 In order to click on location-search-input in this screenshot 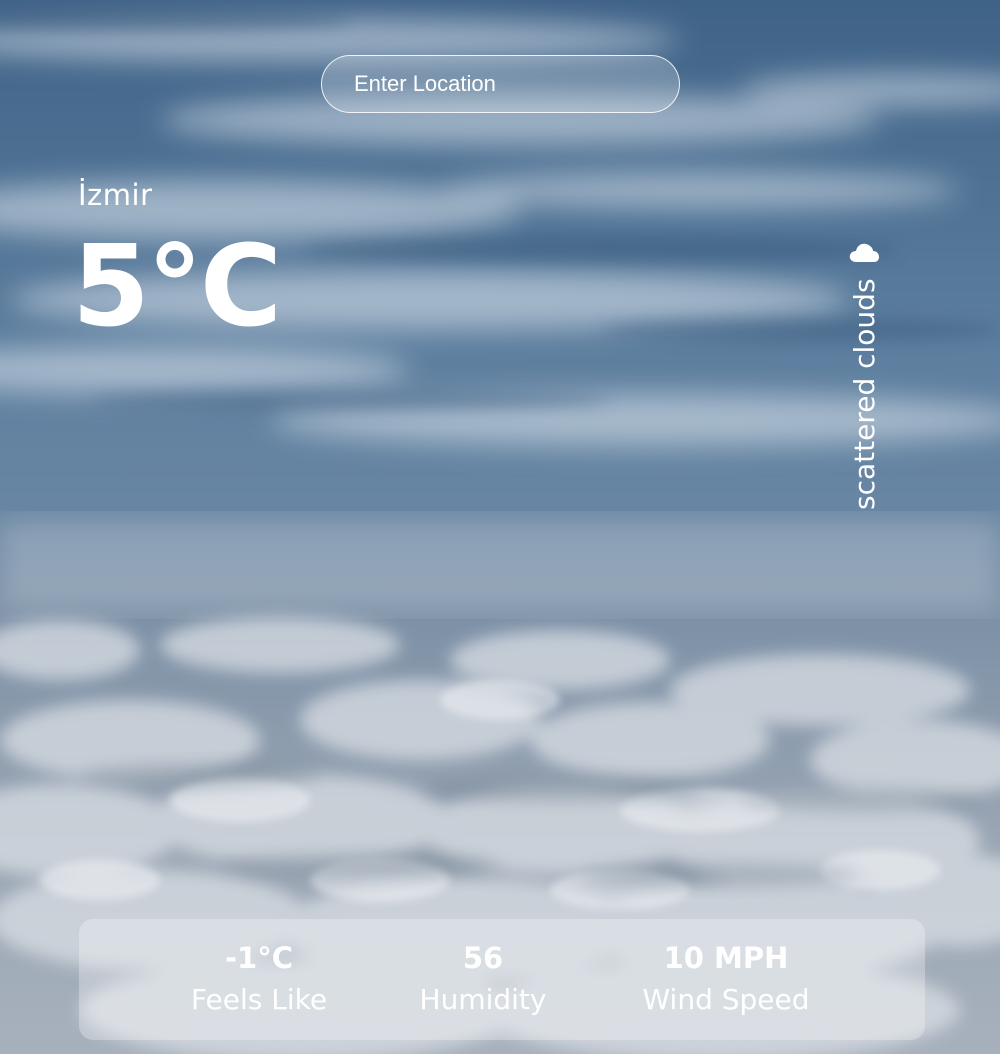, I will do `click(500, 84)`.